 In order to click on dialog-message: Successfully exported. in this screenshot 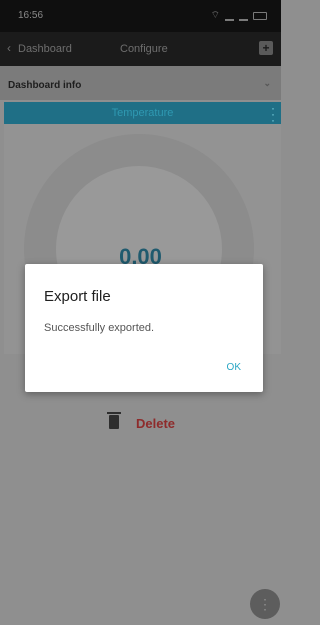, I will do `click(99, 328)`.